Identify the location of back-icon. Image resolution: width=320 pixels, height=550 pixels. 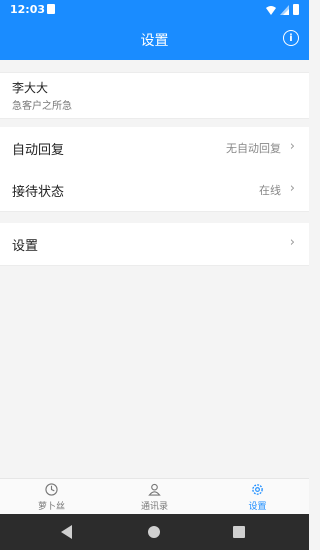
(66, 532).